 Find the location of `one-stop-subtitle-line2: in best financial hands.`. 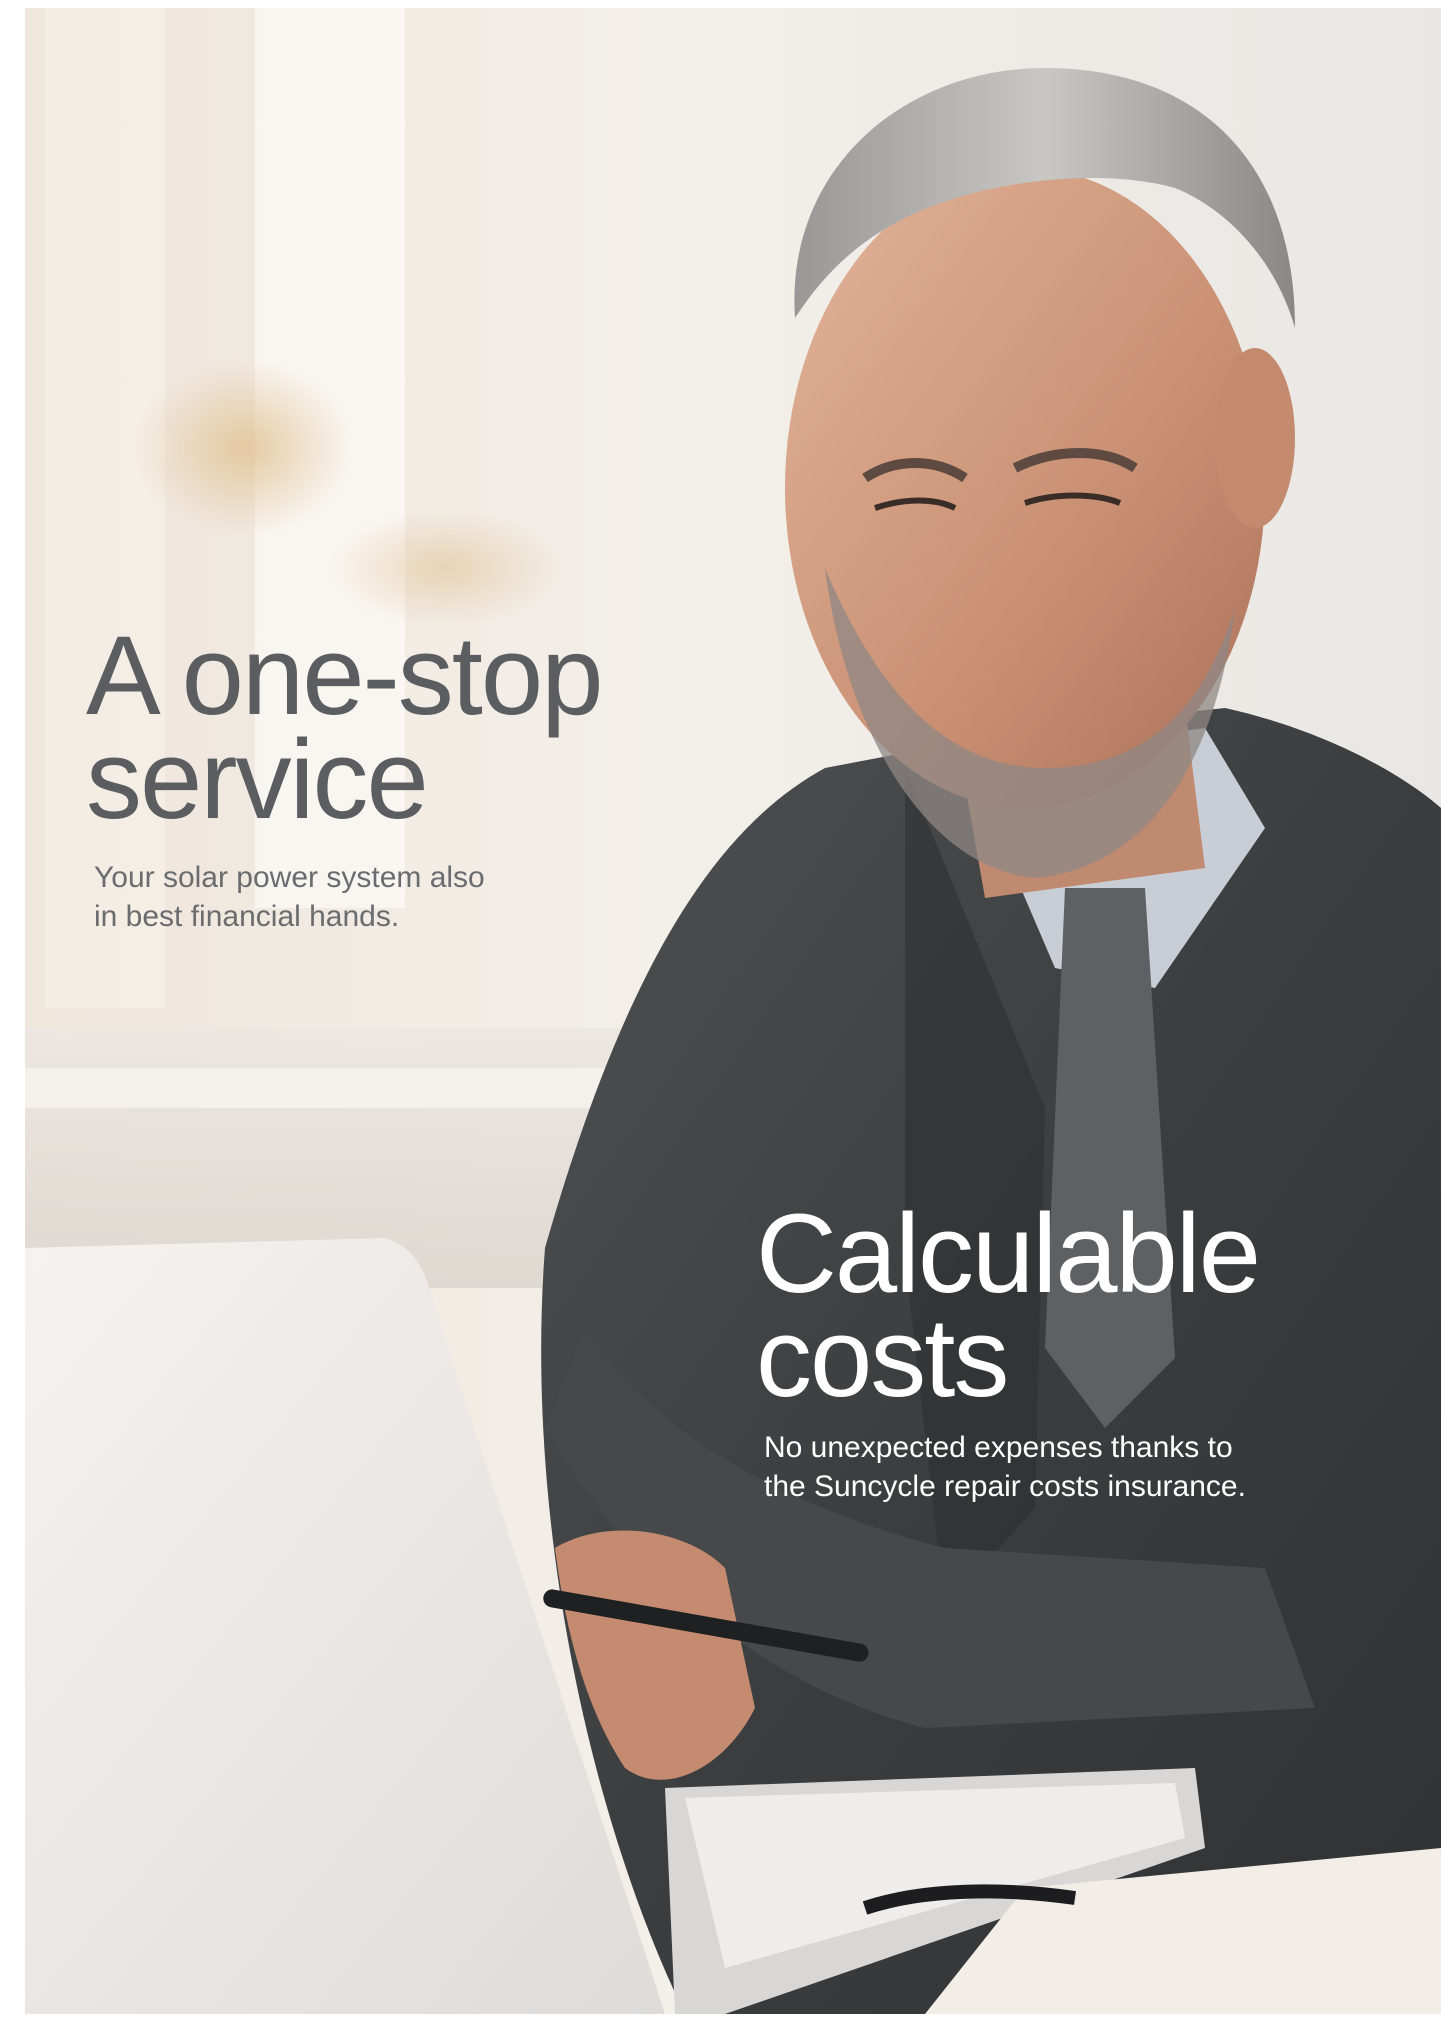

one-stop-subtitle-line2: in best financial hands. is located at coordinates (247, 916).